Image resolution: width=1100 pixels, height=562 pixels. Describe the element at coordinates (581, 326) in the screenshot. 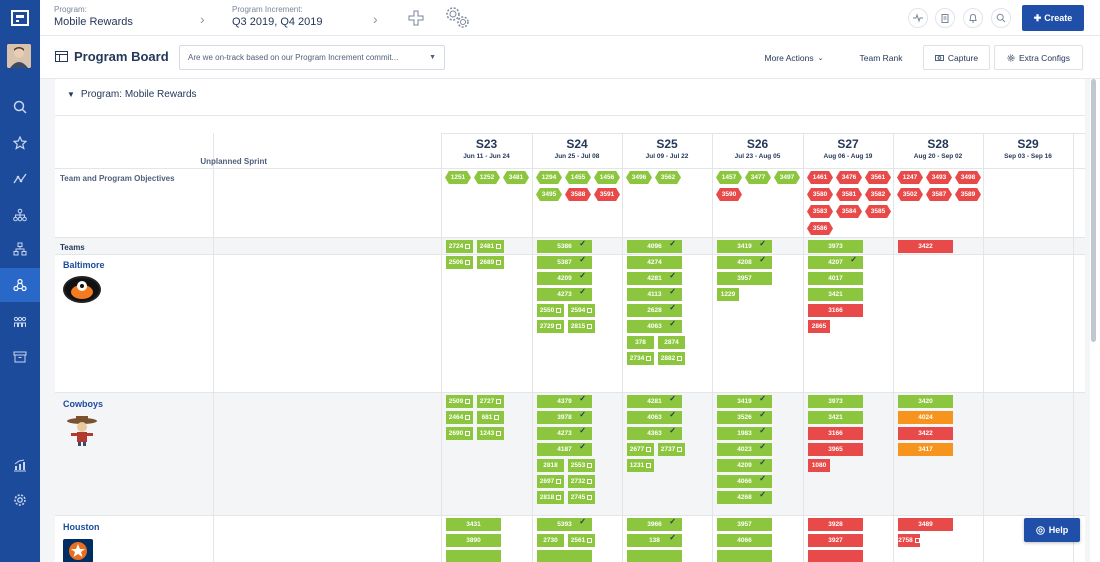

I see `work-item-card: 2815` at that location.